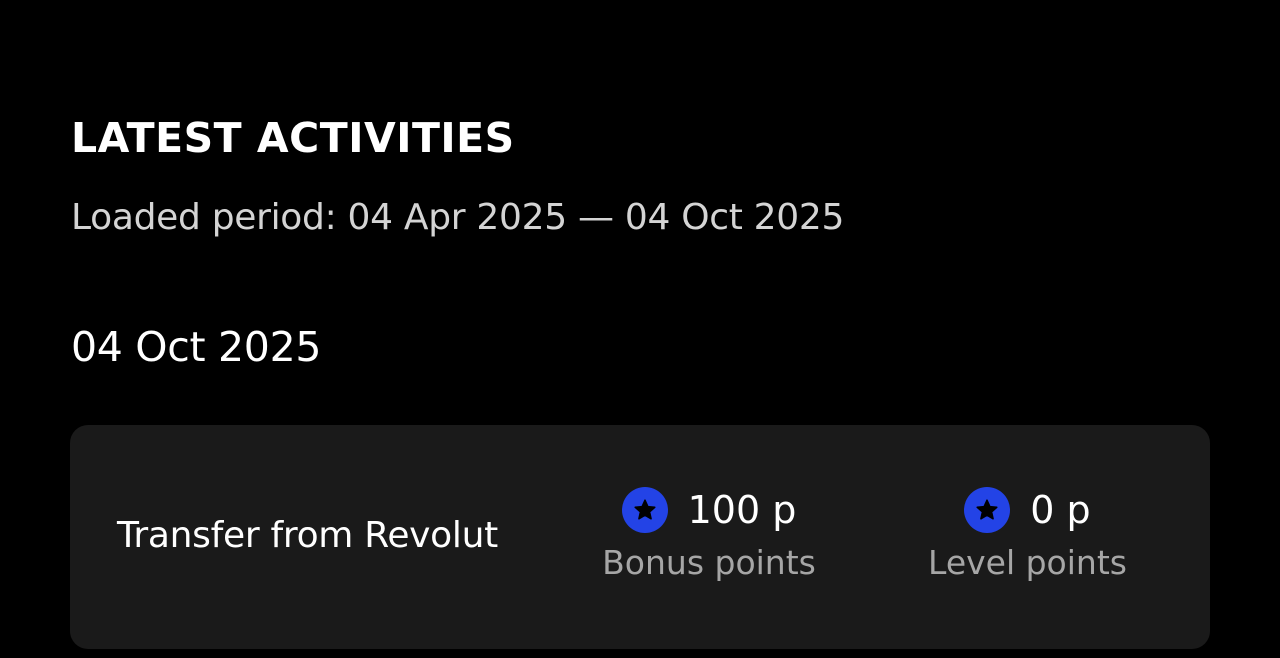 The height and width of the screenshot is (658, 1280). Describe the element at coordinates (196, 347) in the screenshot. I see `date-group-header: 04 Oct 2025` at that location.